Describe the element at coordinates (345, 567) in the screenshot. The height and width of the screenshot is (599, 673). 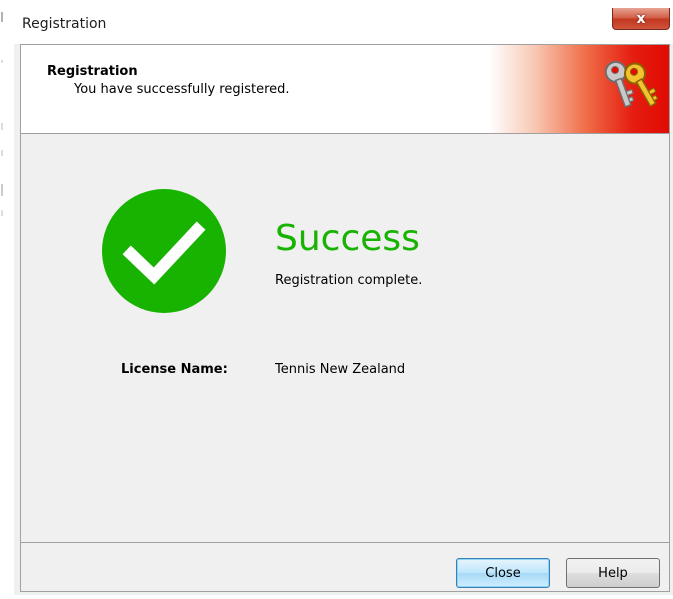
I see `button-bar: Close Help` at that location.